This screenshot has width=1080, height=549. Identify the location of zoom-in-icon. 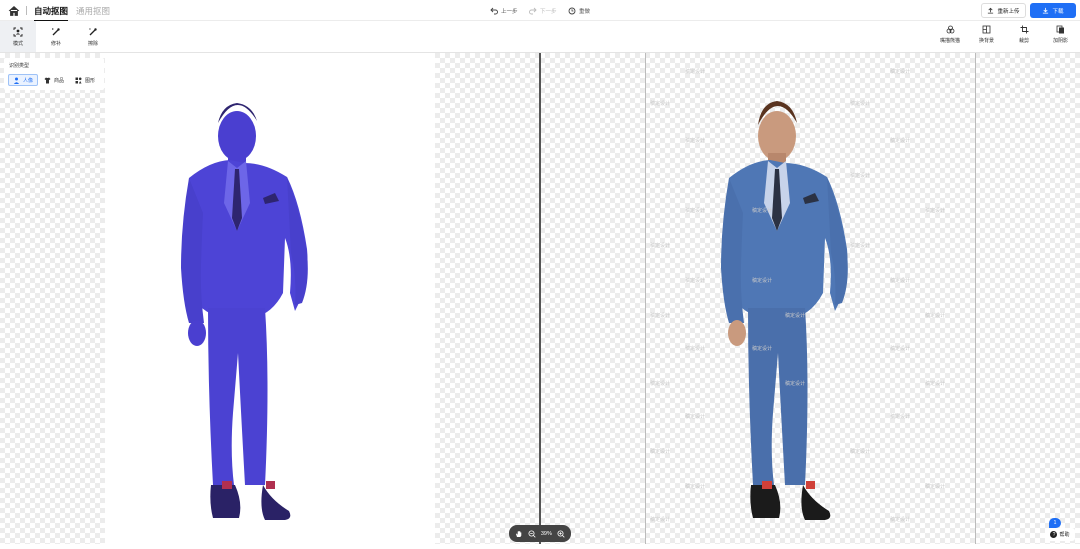
(561, 534).